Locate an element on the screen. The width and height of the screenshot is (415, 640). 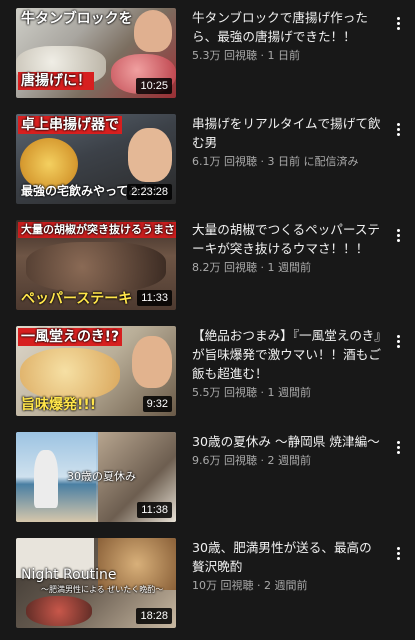
video-title: 牛タンブロックで唐揚げ作ったら、最強の唐揚げできた！！ is located at coordinates (287, 27).